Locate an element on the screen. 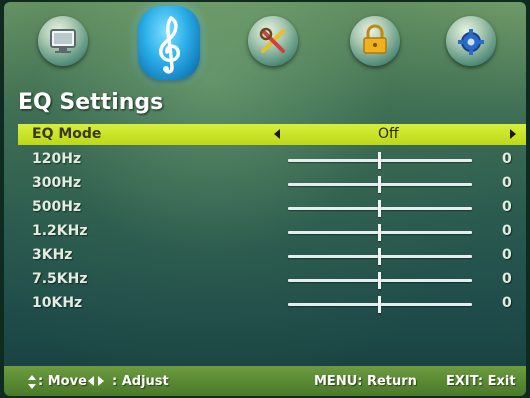  band-label: 300Hz is located at coordinates (57, 183).